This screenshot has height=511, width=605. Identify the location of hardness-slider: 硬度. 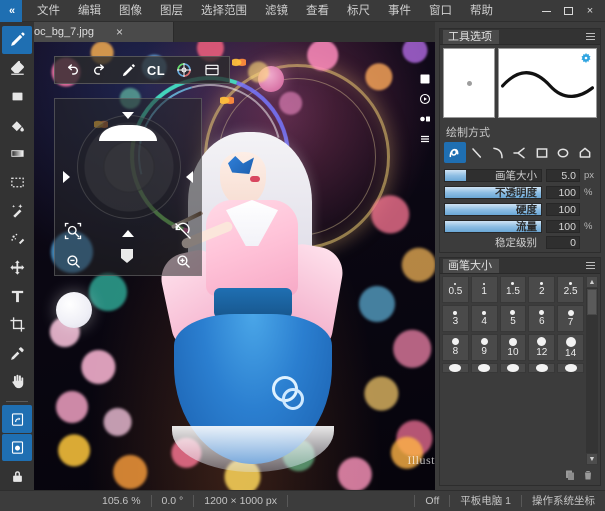
(493, 209).